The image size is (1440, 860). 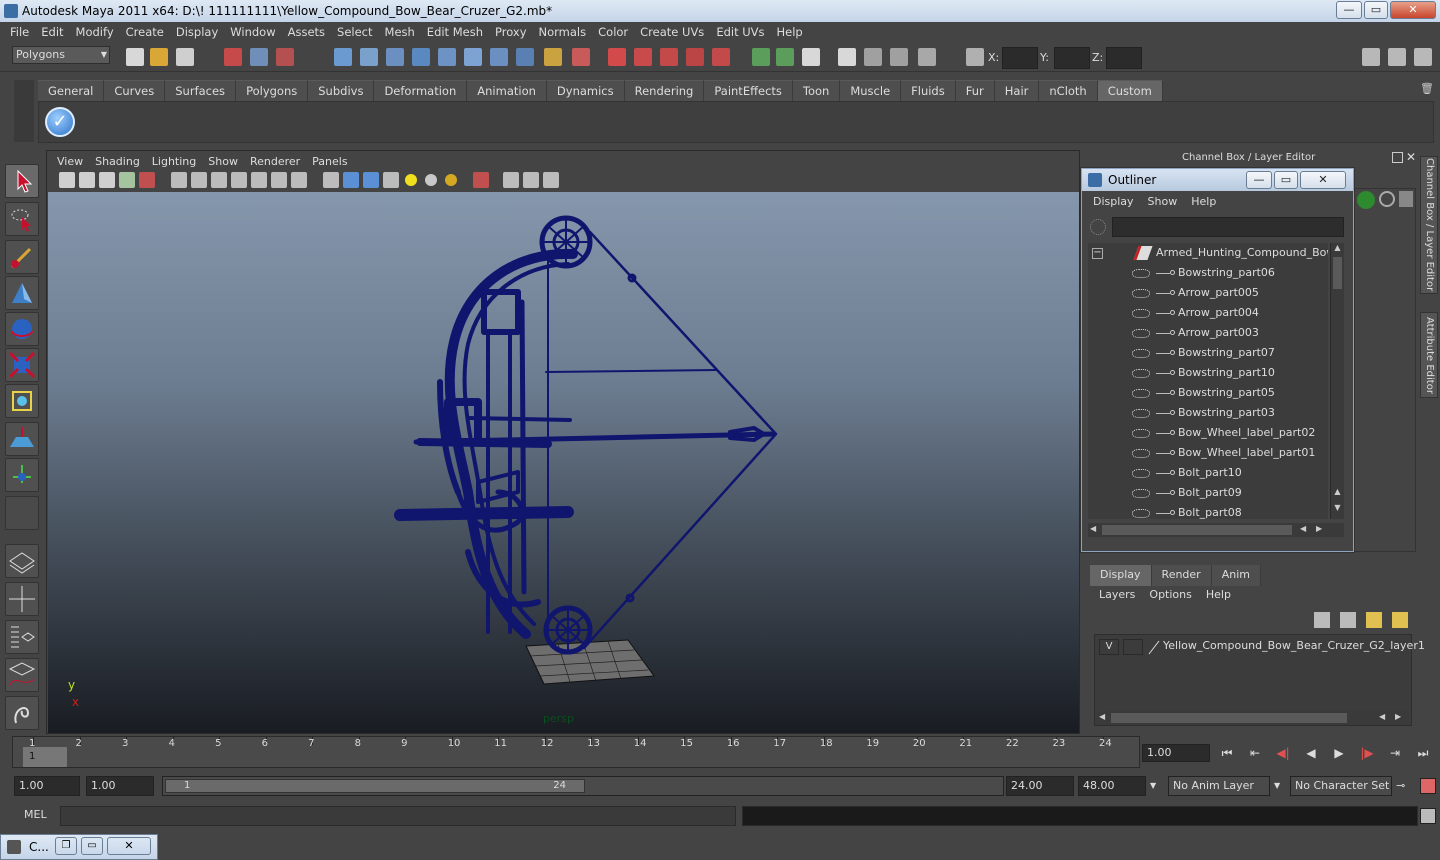 What do you see at coordinates (816, 90) in the screenshot?
I see `shelf-tab-toon: Toon` at bounding box center [816, 90].